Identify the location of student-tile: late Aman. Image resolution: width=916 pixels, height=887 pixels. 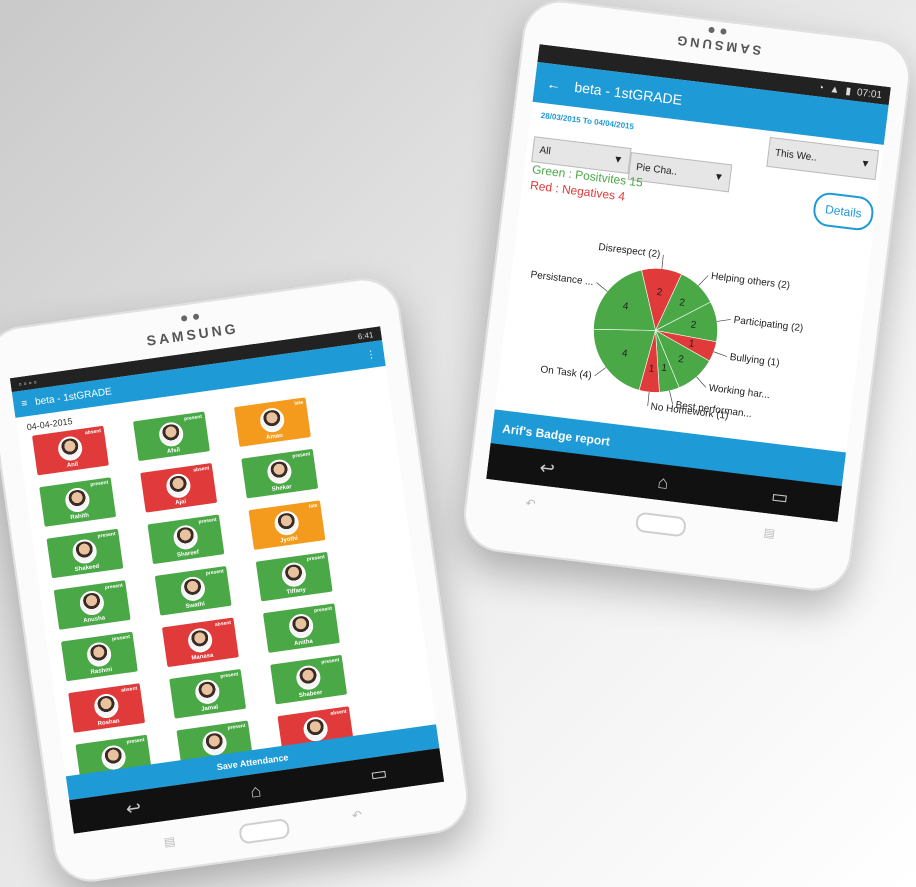
(272, 422).